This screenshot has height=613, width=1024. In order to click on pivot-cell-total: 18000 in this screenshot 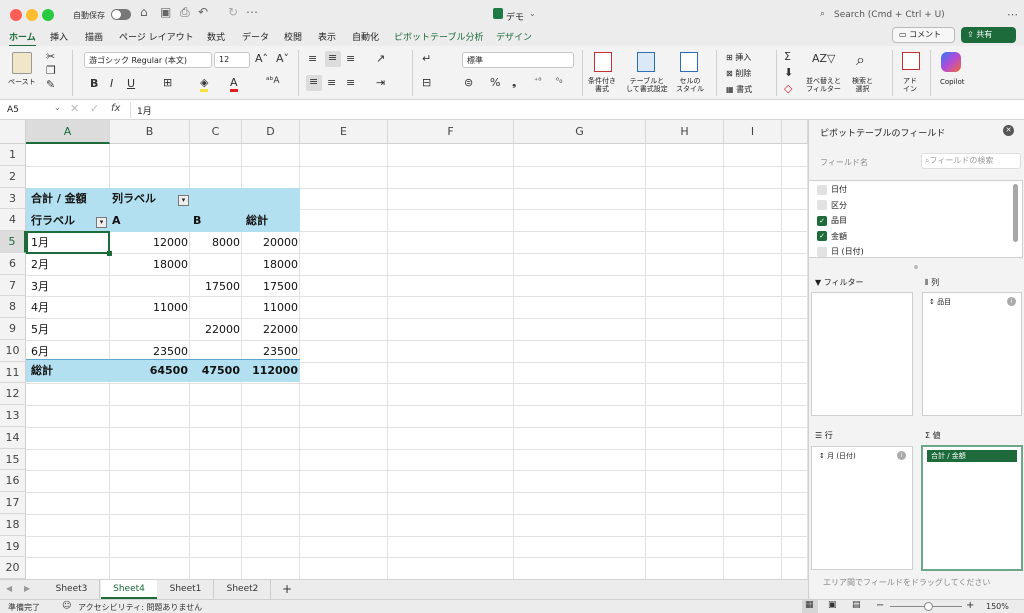, I will do `click(270, 265)`.